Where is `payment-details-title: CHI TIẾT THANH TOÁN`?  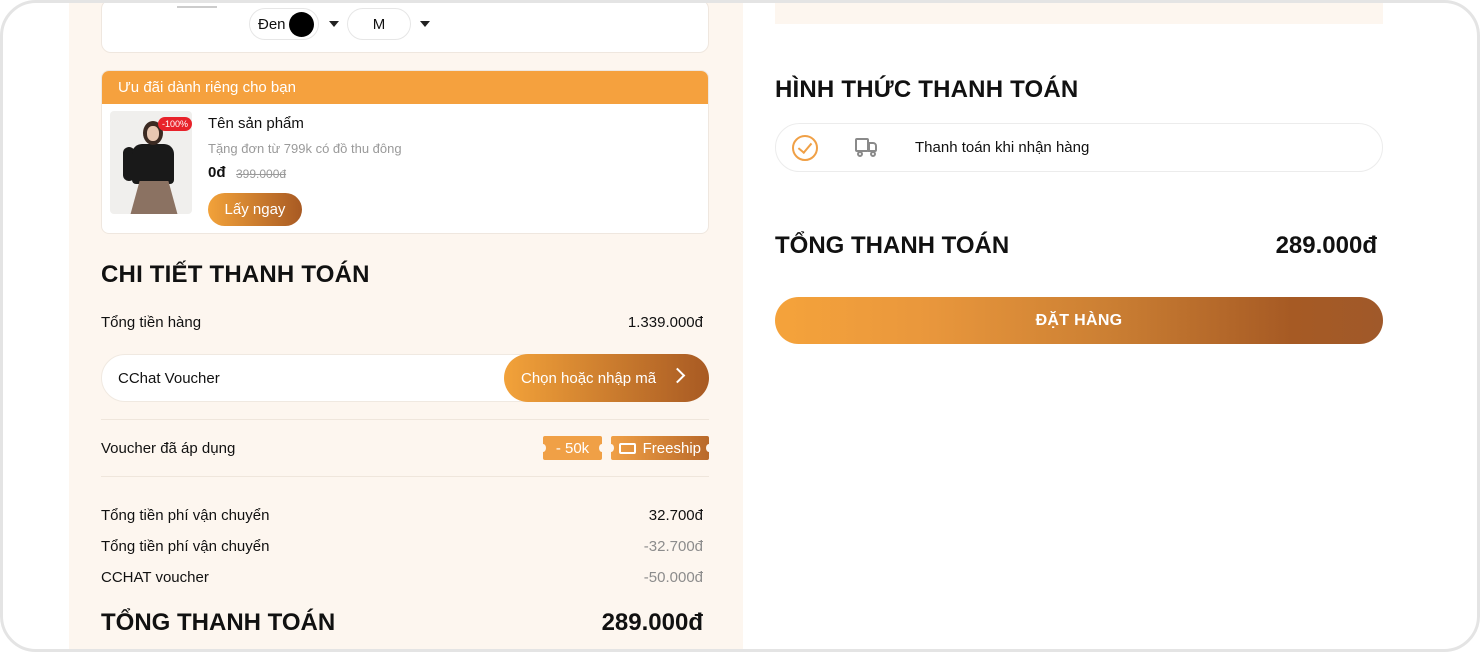 payment-details-title: CHI TIẾT THANH TOÁN is located at coordinates (235, 274).